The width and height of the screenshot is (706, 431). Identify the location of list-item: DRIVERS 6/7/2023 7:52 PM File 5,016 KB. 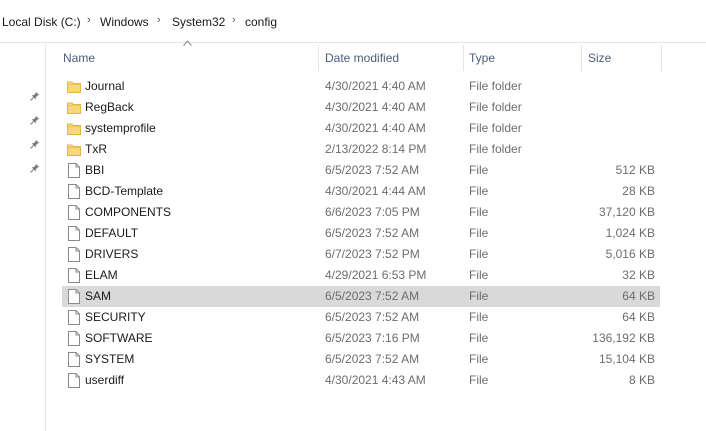
(361, 254).